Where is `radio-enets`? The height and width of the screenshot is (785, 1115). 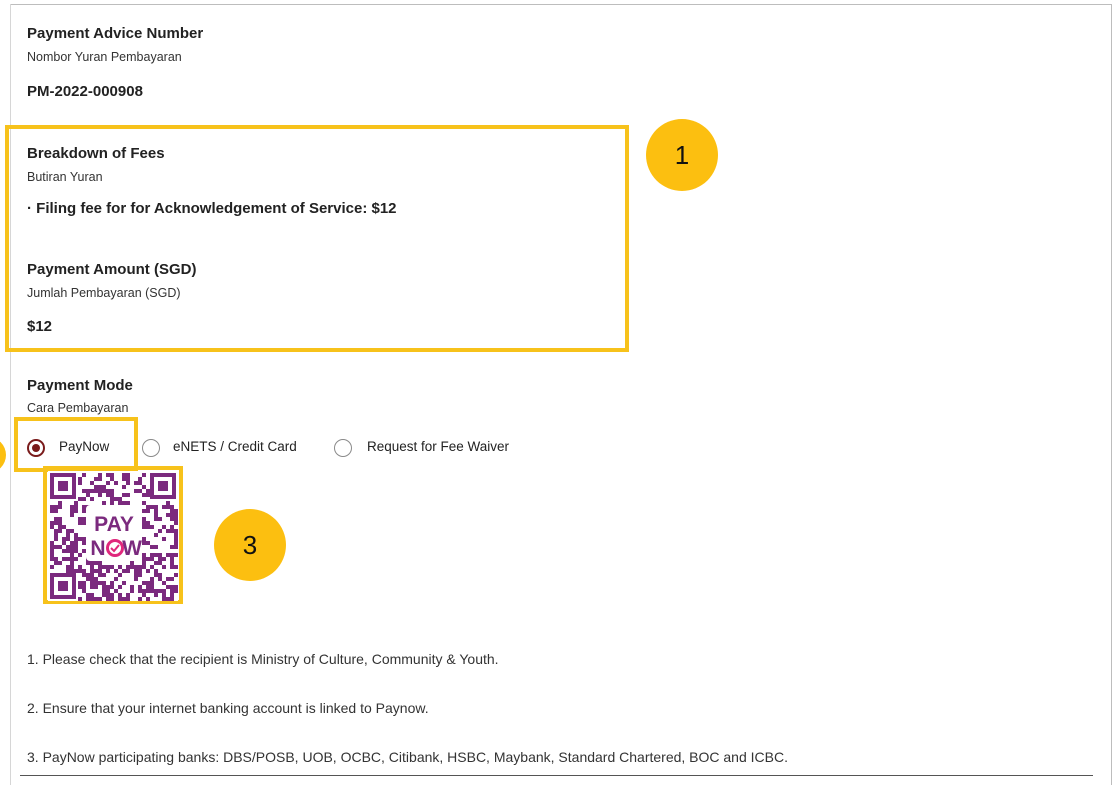 radio-enets is located at coordinates (151, 448).